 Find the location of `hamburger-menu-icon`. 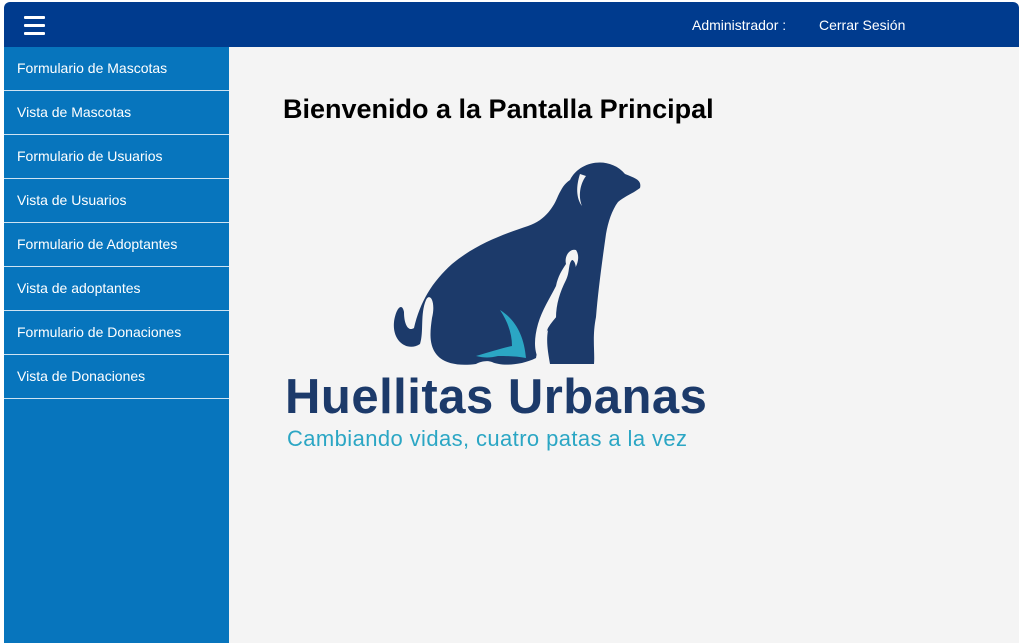

hamburger-menu-icon is located at coordinates (34, 25).